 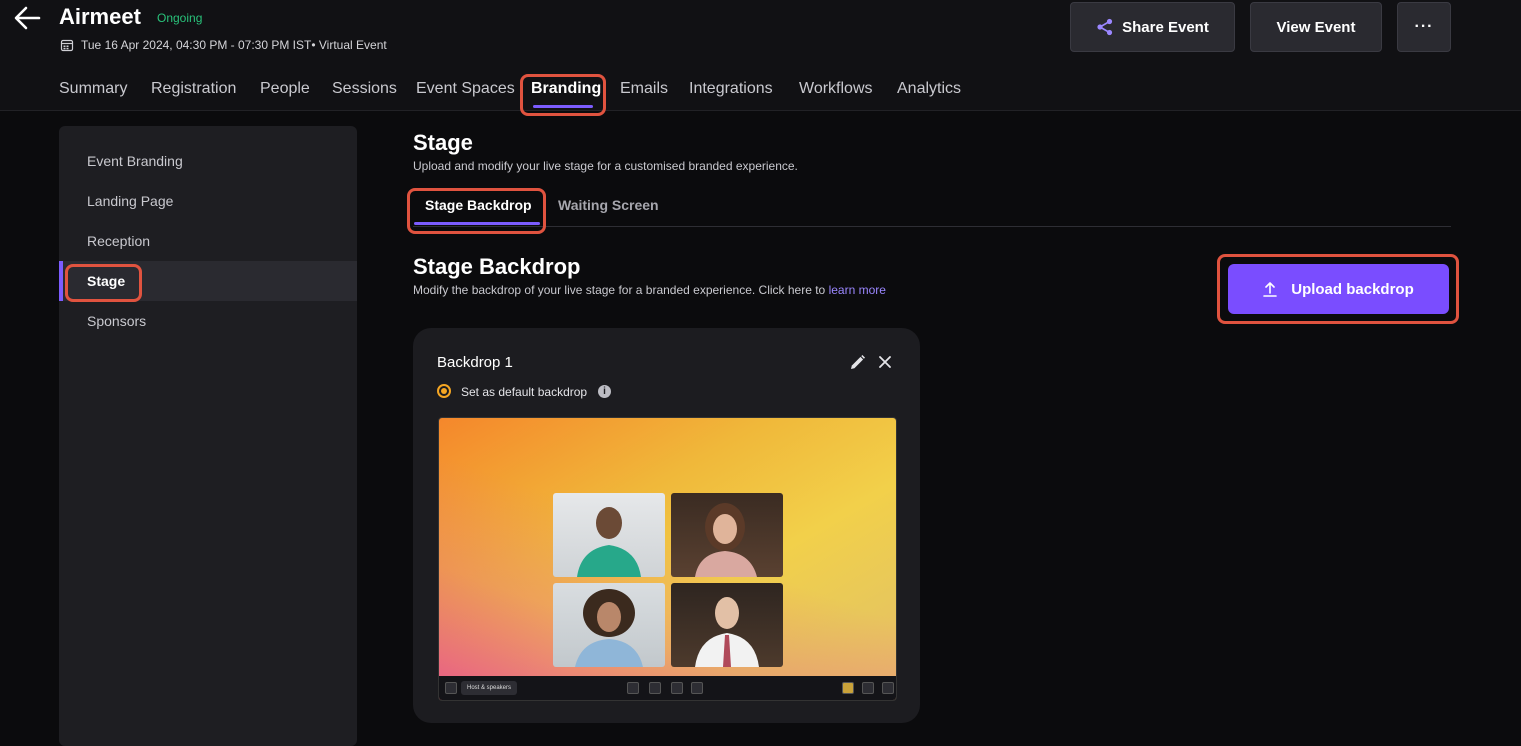 What do you see at coordinates (1352, 289) in the screenshot?
I see `upload-backdrop-label: Upload backdrop` at bounding box center [1352, 289].